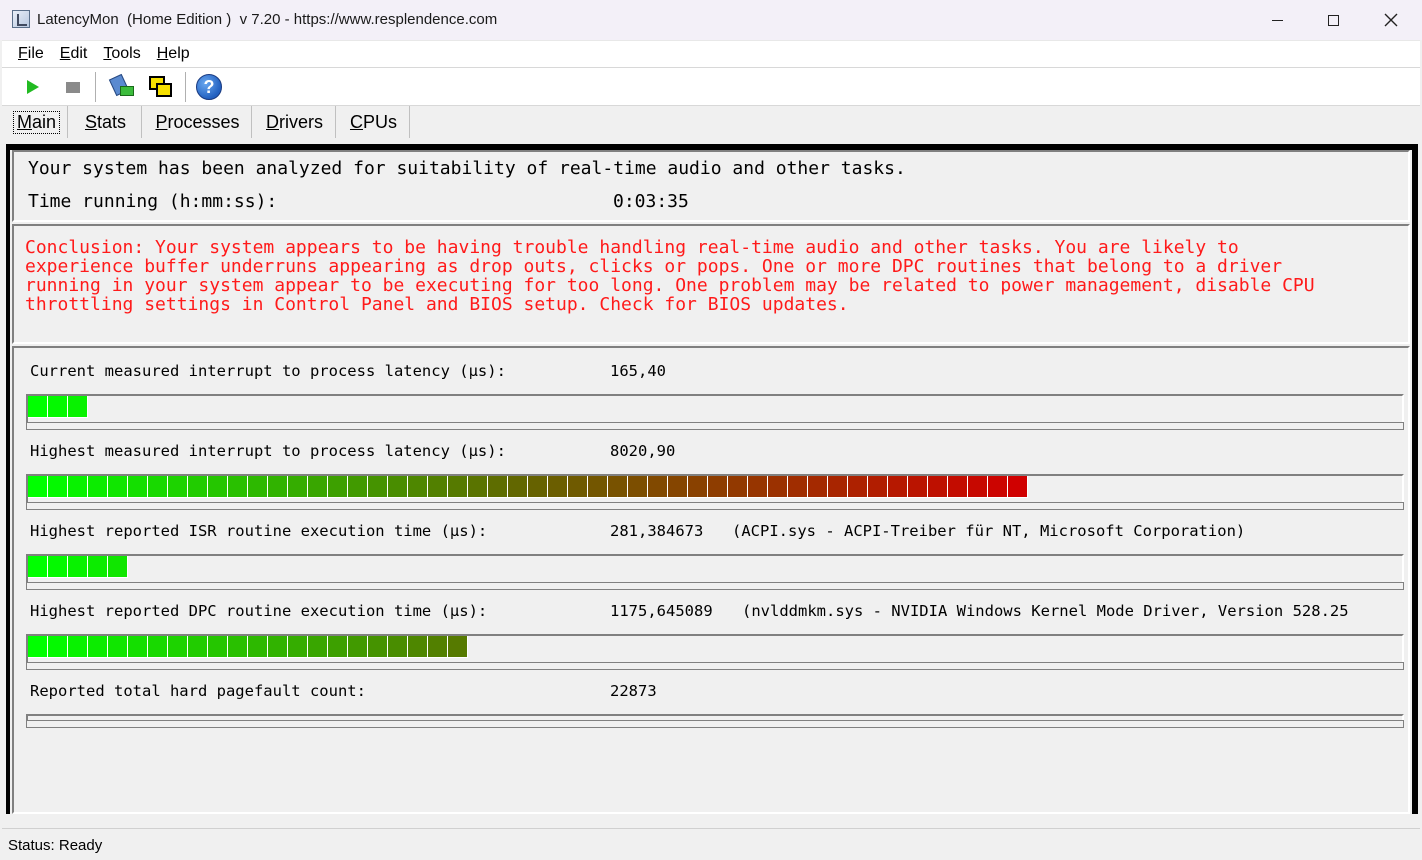  Describe the element at coordinates (661, 611) in the screenshot. I see `metric-value: 1175,645089` at that location.